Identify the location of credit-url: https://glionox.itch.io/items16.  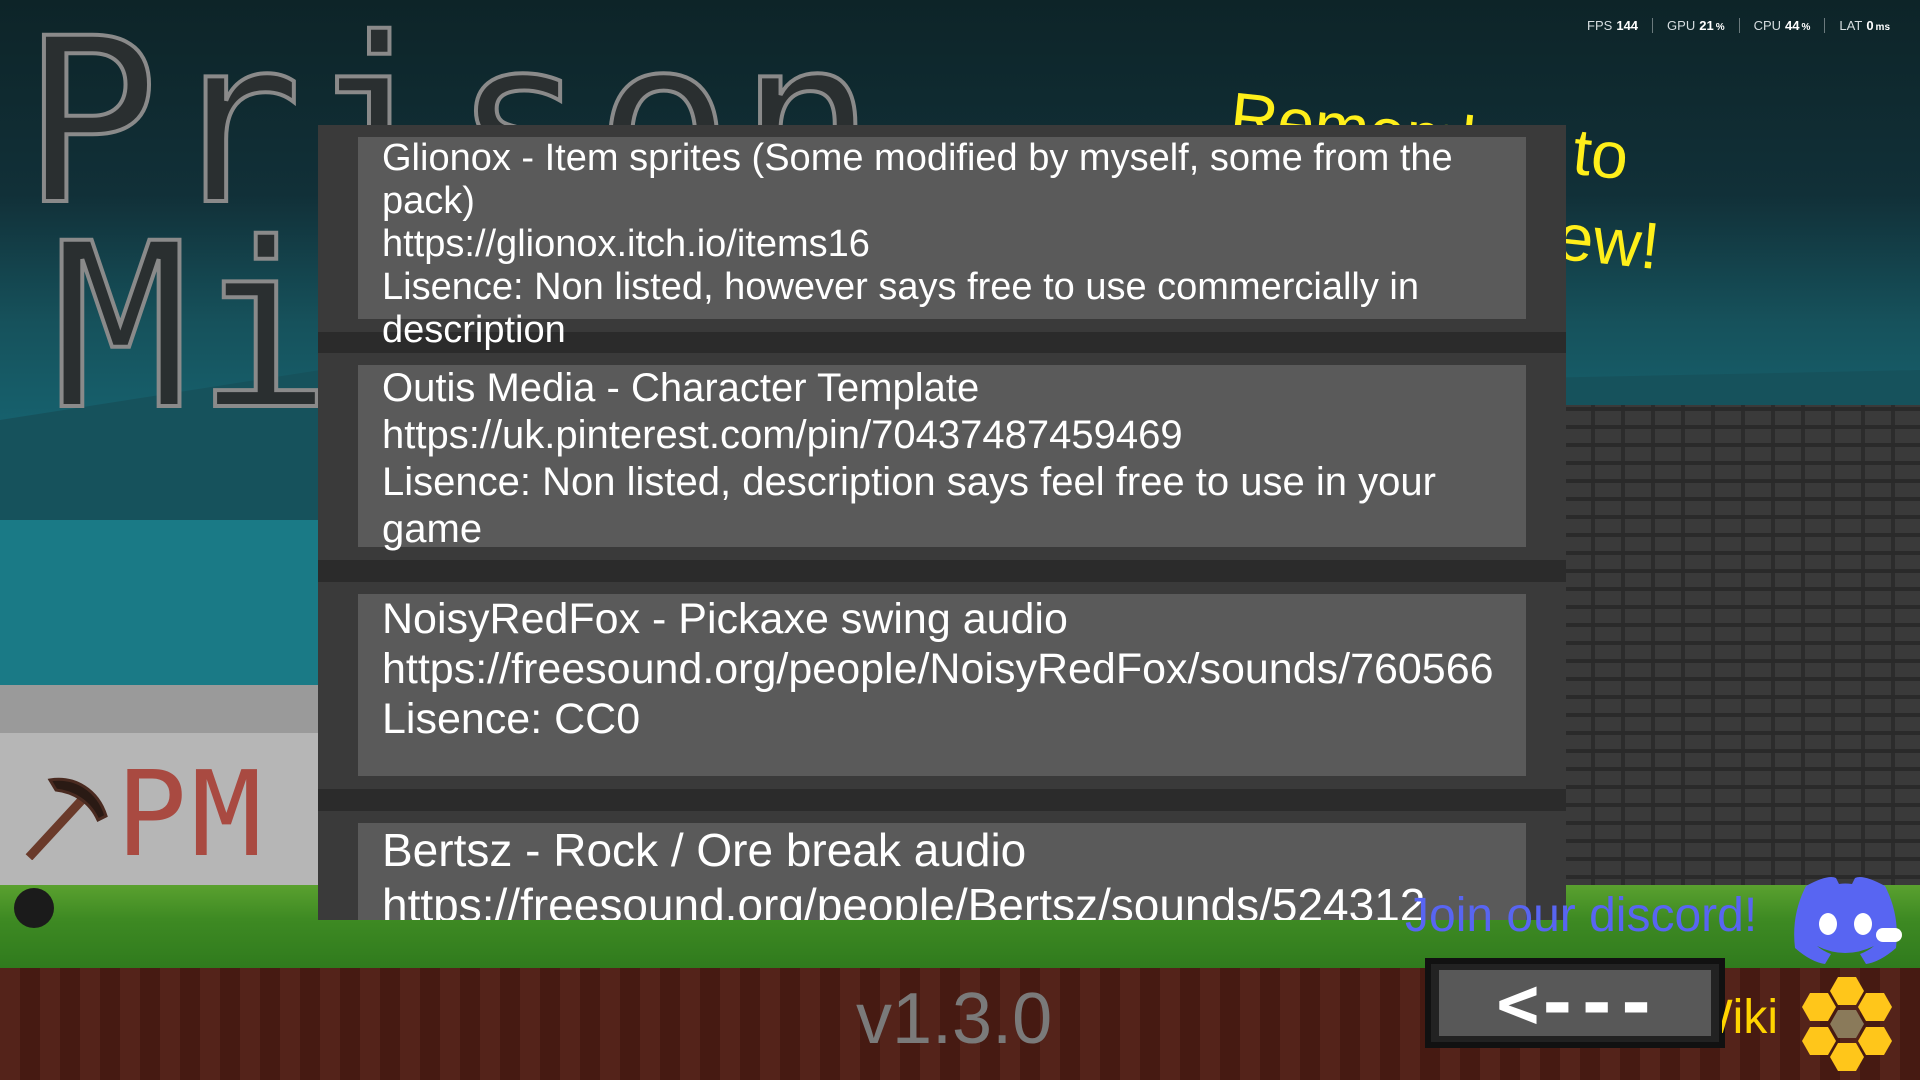
(626, 244).